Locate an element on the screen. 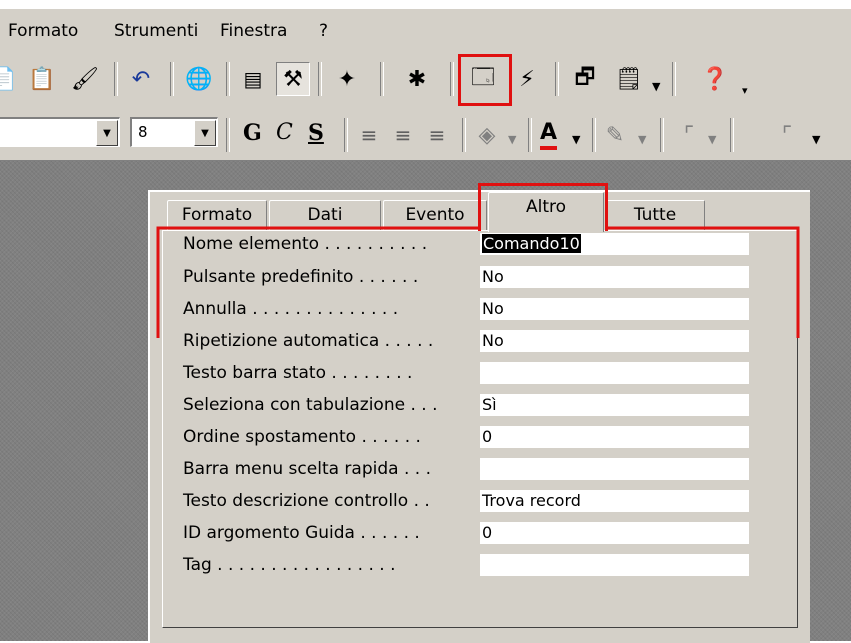 This screenshot has width=851, height=643. property-label: Nome elemento . . . . . . . . . . is located at coordinates (305, 244).